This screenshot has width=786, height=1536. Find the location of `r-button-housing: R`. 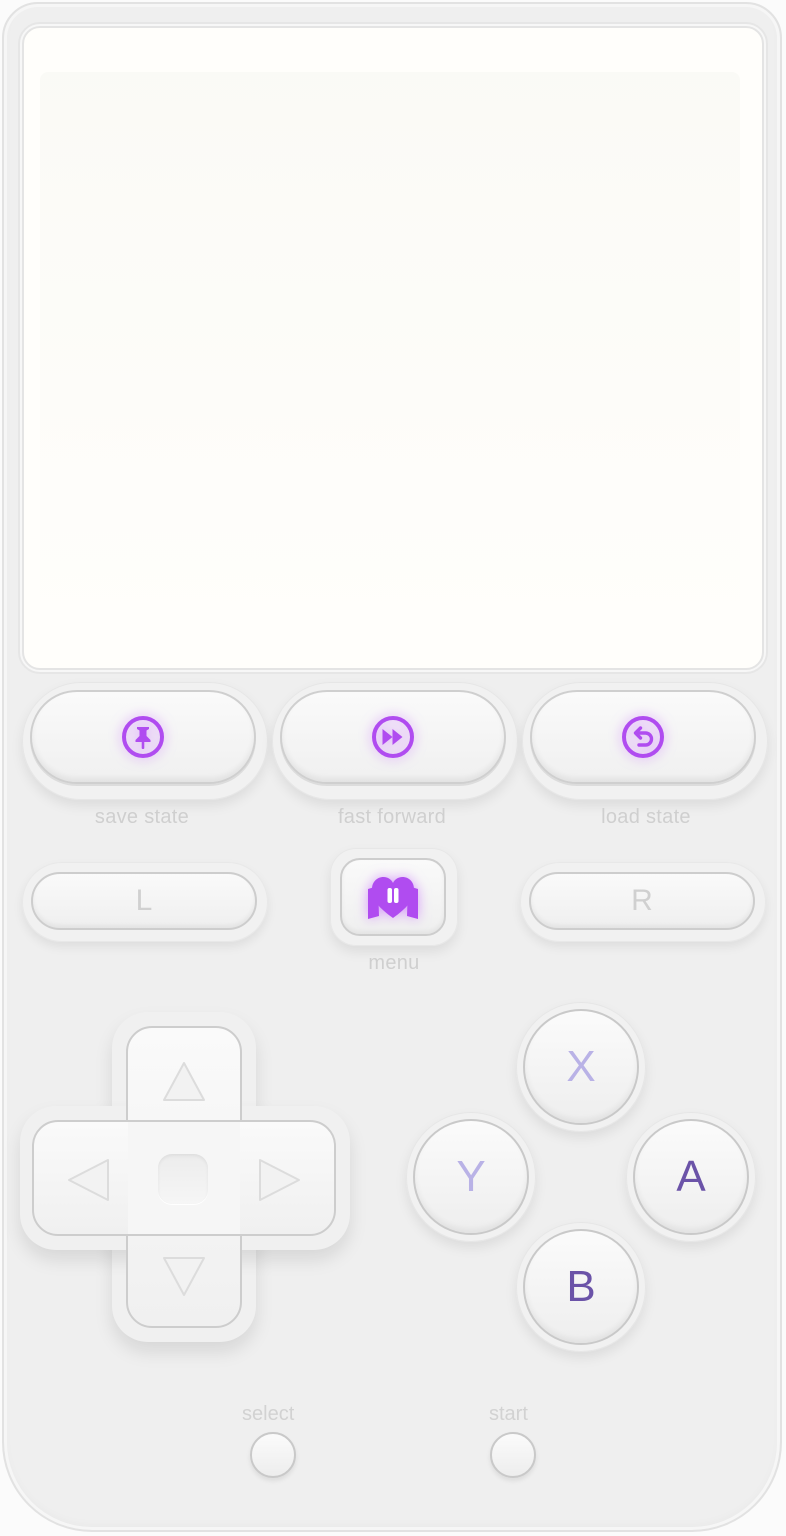

r-button-housing: R is located at coordinates (643, 902).